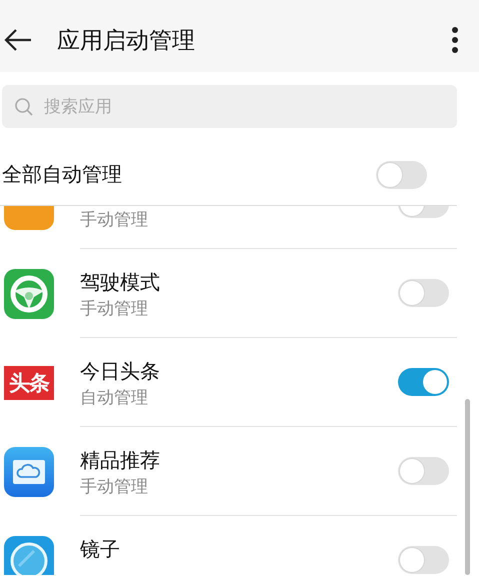 The height and width of the screenshot is (576, 479). Describe the element at coordinates (29, 555) in the screenshot. I see `mirror-icon` at that location.